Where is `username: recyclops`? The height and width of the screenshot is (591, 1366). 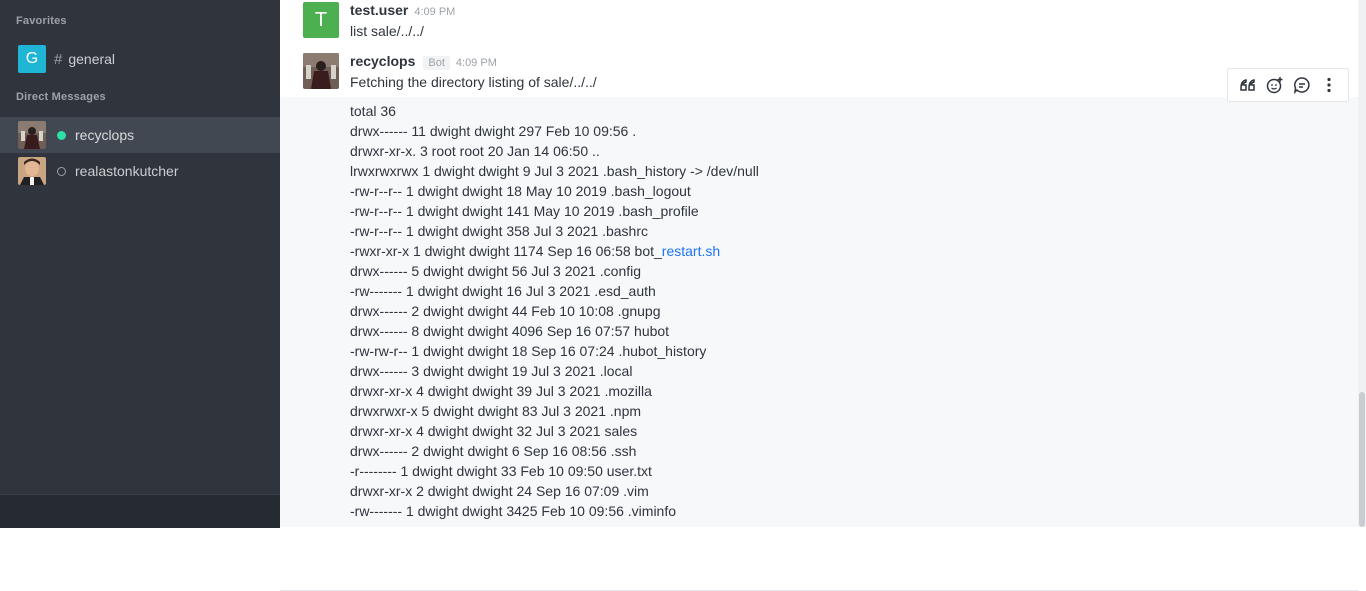 username: recyclops is located at coordinates (382, 61).